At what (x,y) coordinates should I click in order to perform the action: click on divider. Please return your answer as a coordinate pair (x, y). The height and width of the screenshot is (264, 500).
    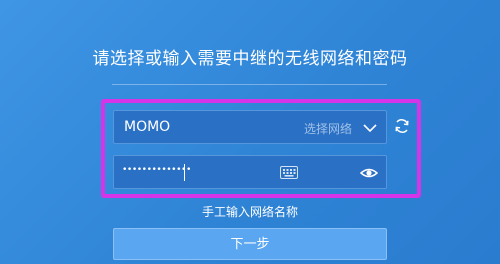
    Looking at the image, I should click on (249, 84).